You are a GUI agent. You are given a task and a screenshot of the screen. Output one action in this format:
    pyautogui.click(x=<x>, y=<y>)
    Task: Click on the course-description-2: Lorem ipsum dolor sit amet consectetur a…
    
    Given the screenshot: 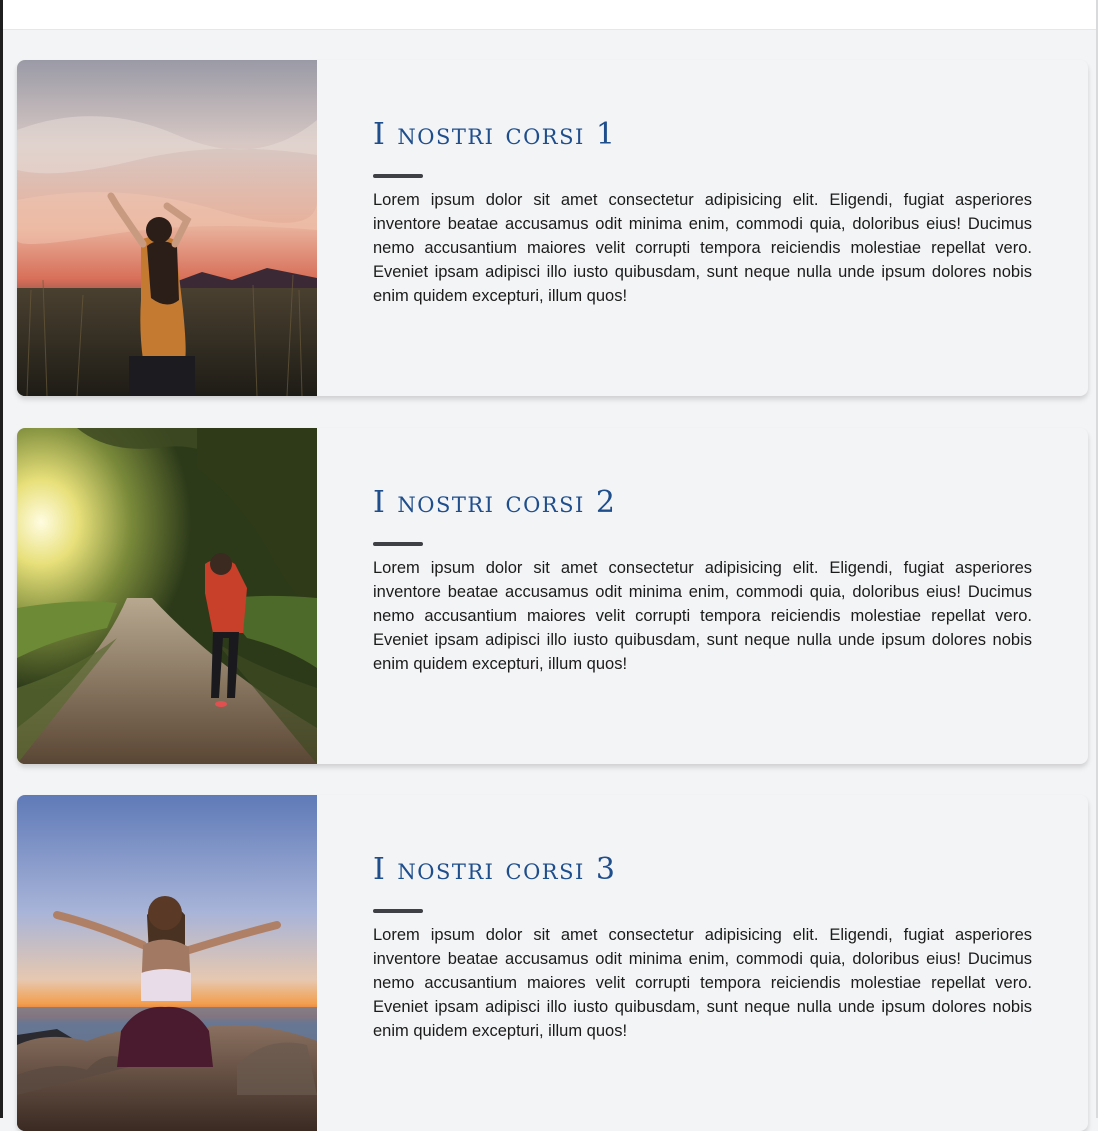 What is the action you would take?
    pyautogui.click(x=702, y=616)
    